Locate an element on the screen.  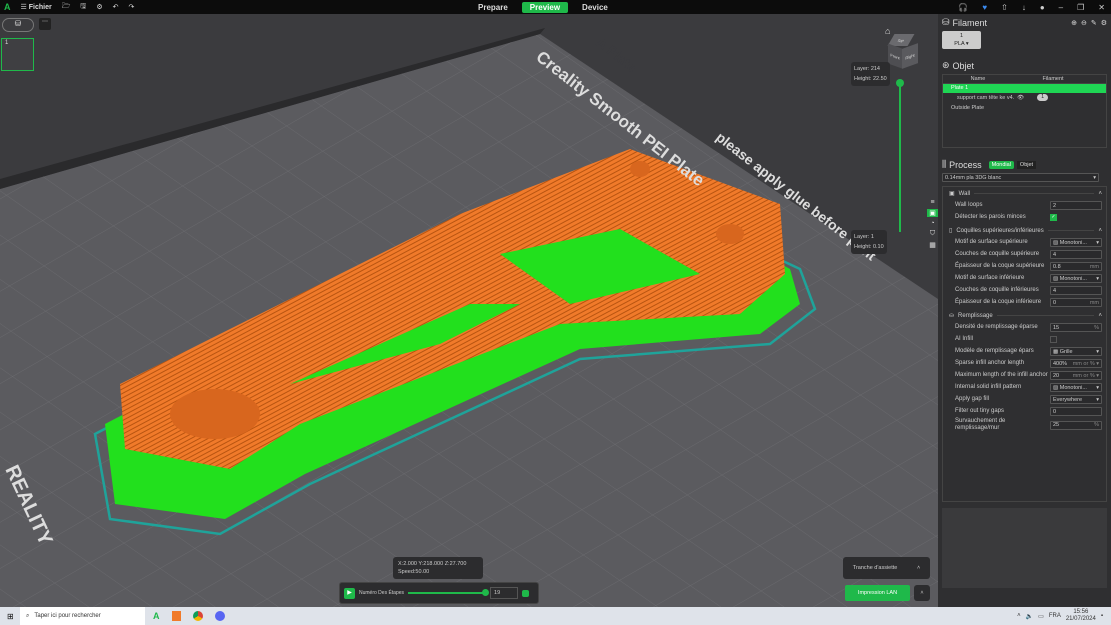
plate-row: Plate 1 is located at coordinates (1024, 88).